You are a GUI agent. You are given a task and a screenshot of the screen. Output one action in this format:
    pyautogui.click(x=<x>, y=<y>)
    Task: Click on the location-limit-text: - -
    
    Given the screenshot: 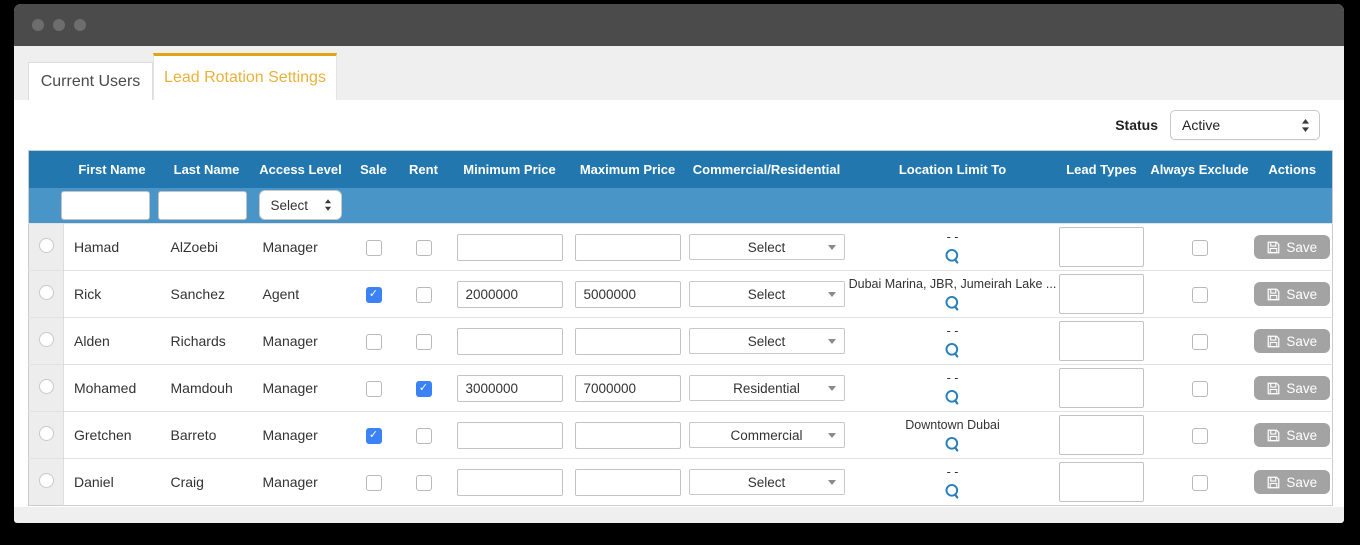 What is the action you would take?
    pyautogui.click(x=952, y=472)
    